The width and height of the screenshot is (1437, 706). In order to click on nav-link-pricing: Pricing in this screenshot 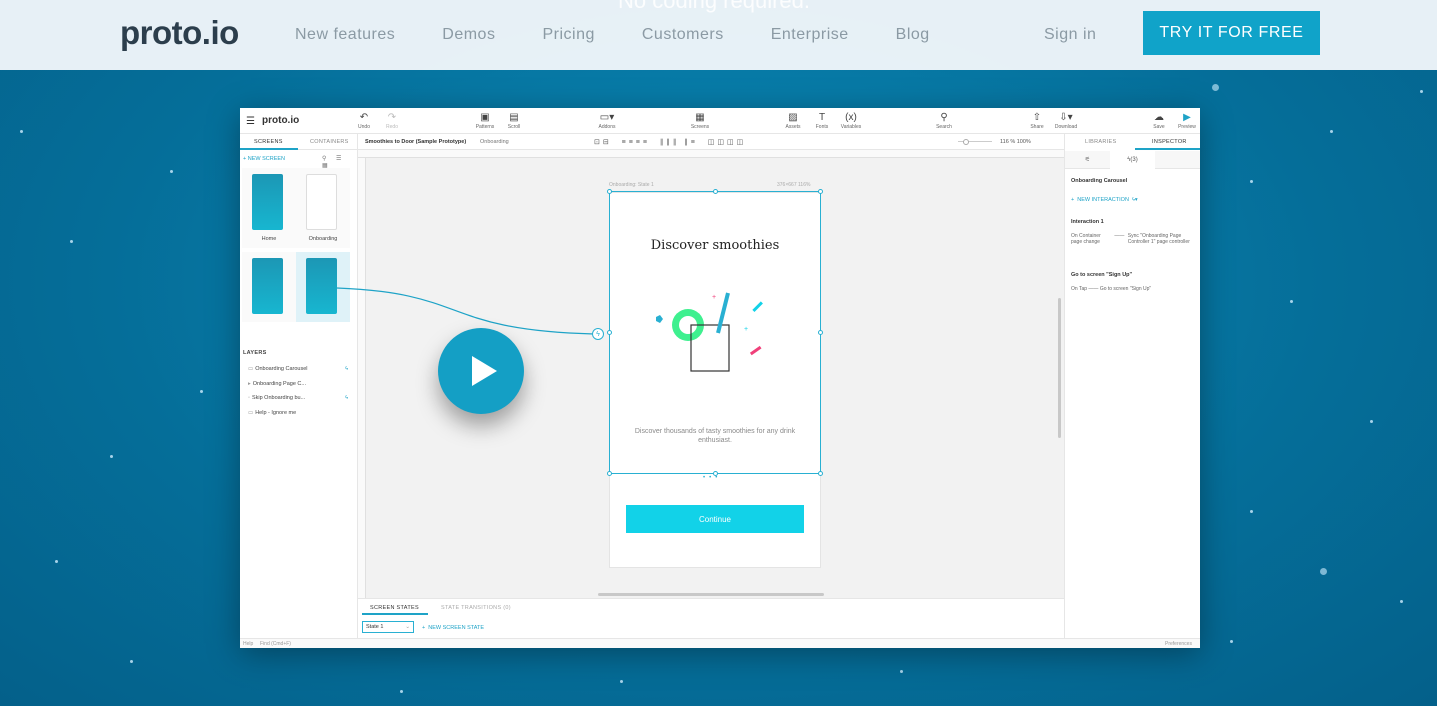, I will do `click(568, 35)`.